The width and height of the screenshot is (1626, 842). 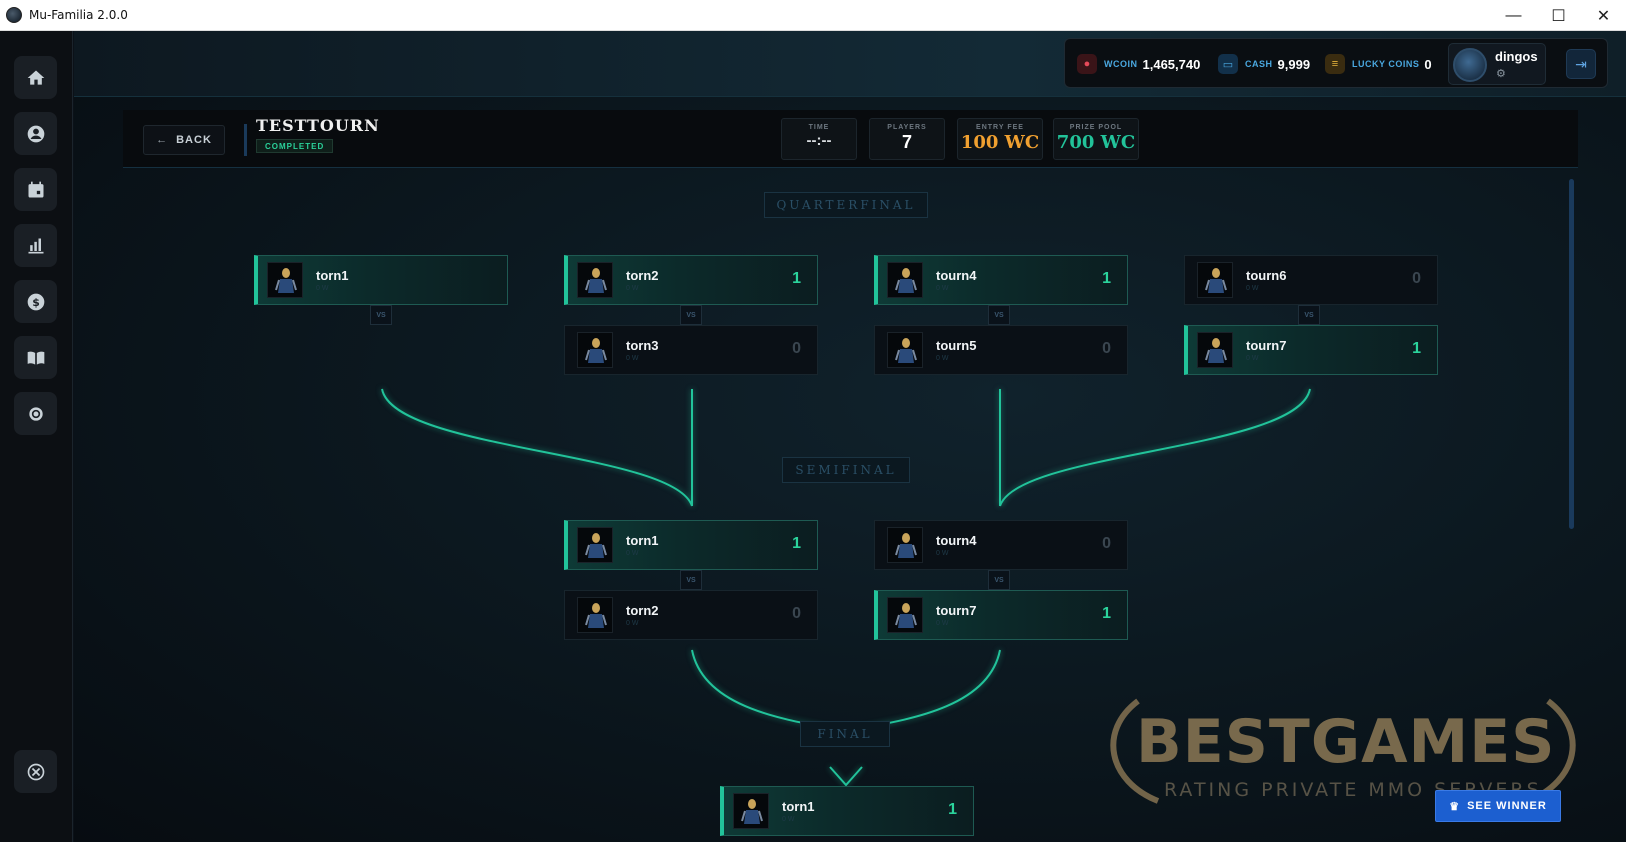 I want to click on dollar-icon: $, so click(x=35, y=301).